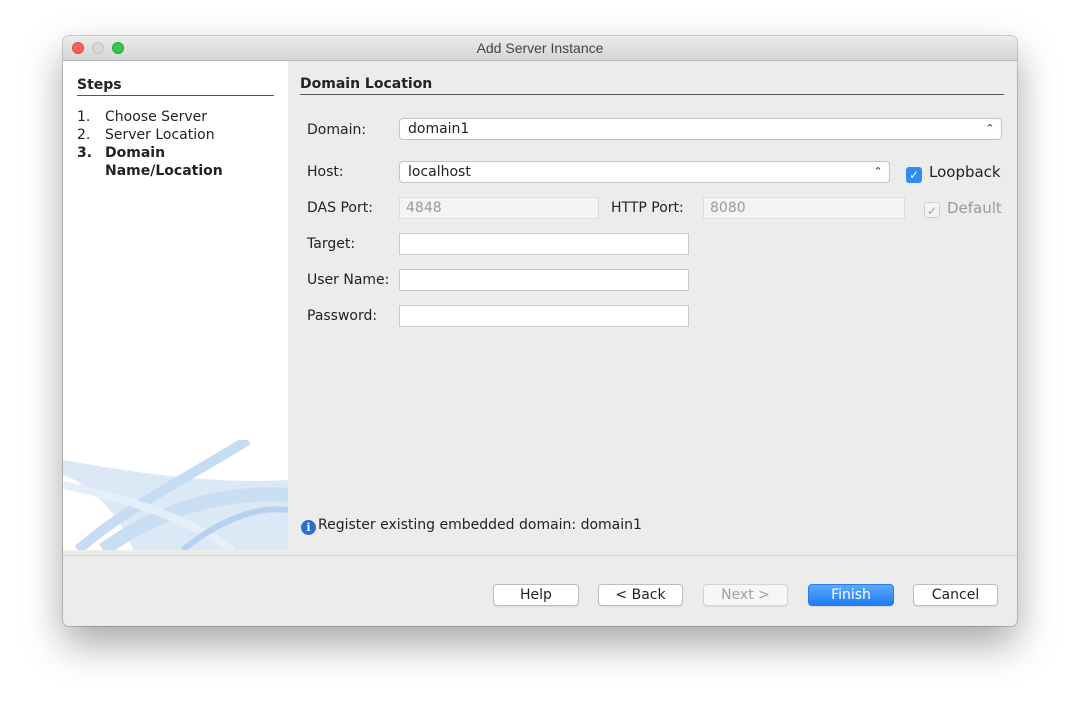  I want to click on target-field, so click(544, 244).